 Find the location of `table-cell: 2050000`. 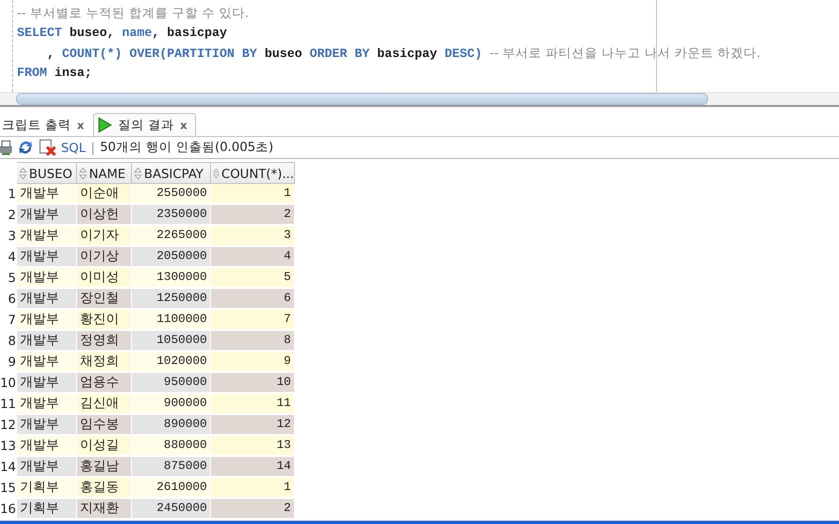

table-cell: 2050000 is located at coordinates (171, 257).